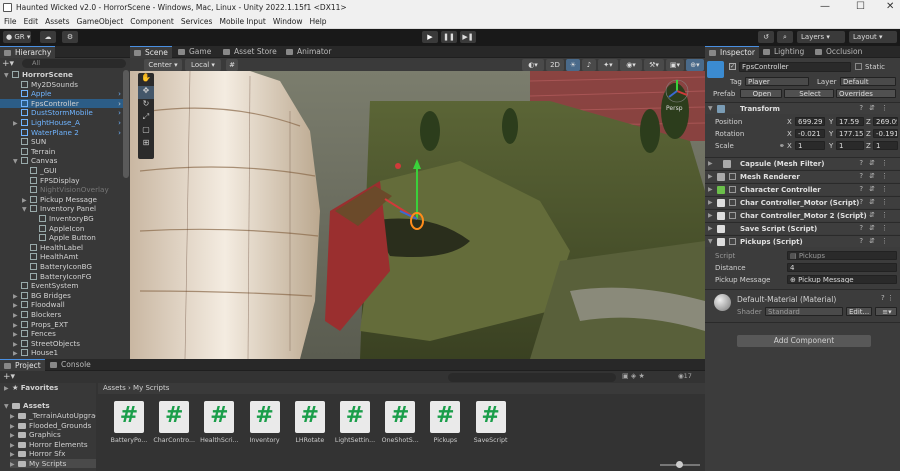 The height and width of the screenshot is (471, 900). Describe the element at coordinates (885, 145) in the screenshot. I see `scl-z-field: 1` at that location.